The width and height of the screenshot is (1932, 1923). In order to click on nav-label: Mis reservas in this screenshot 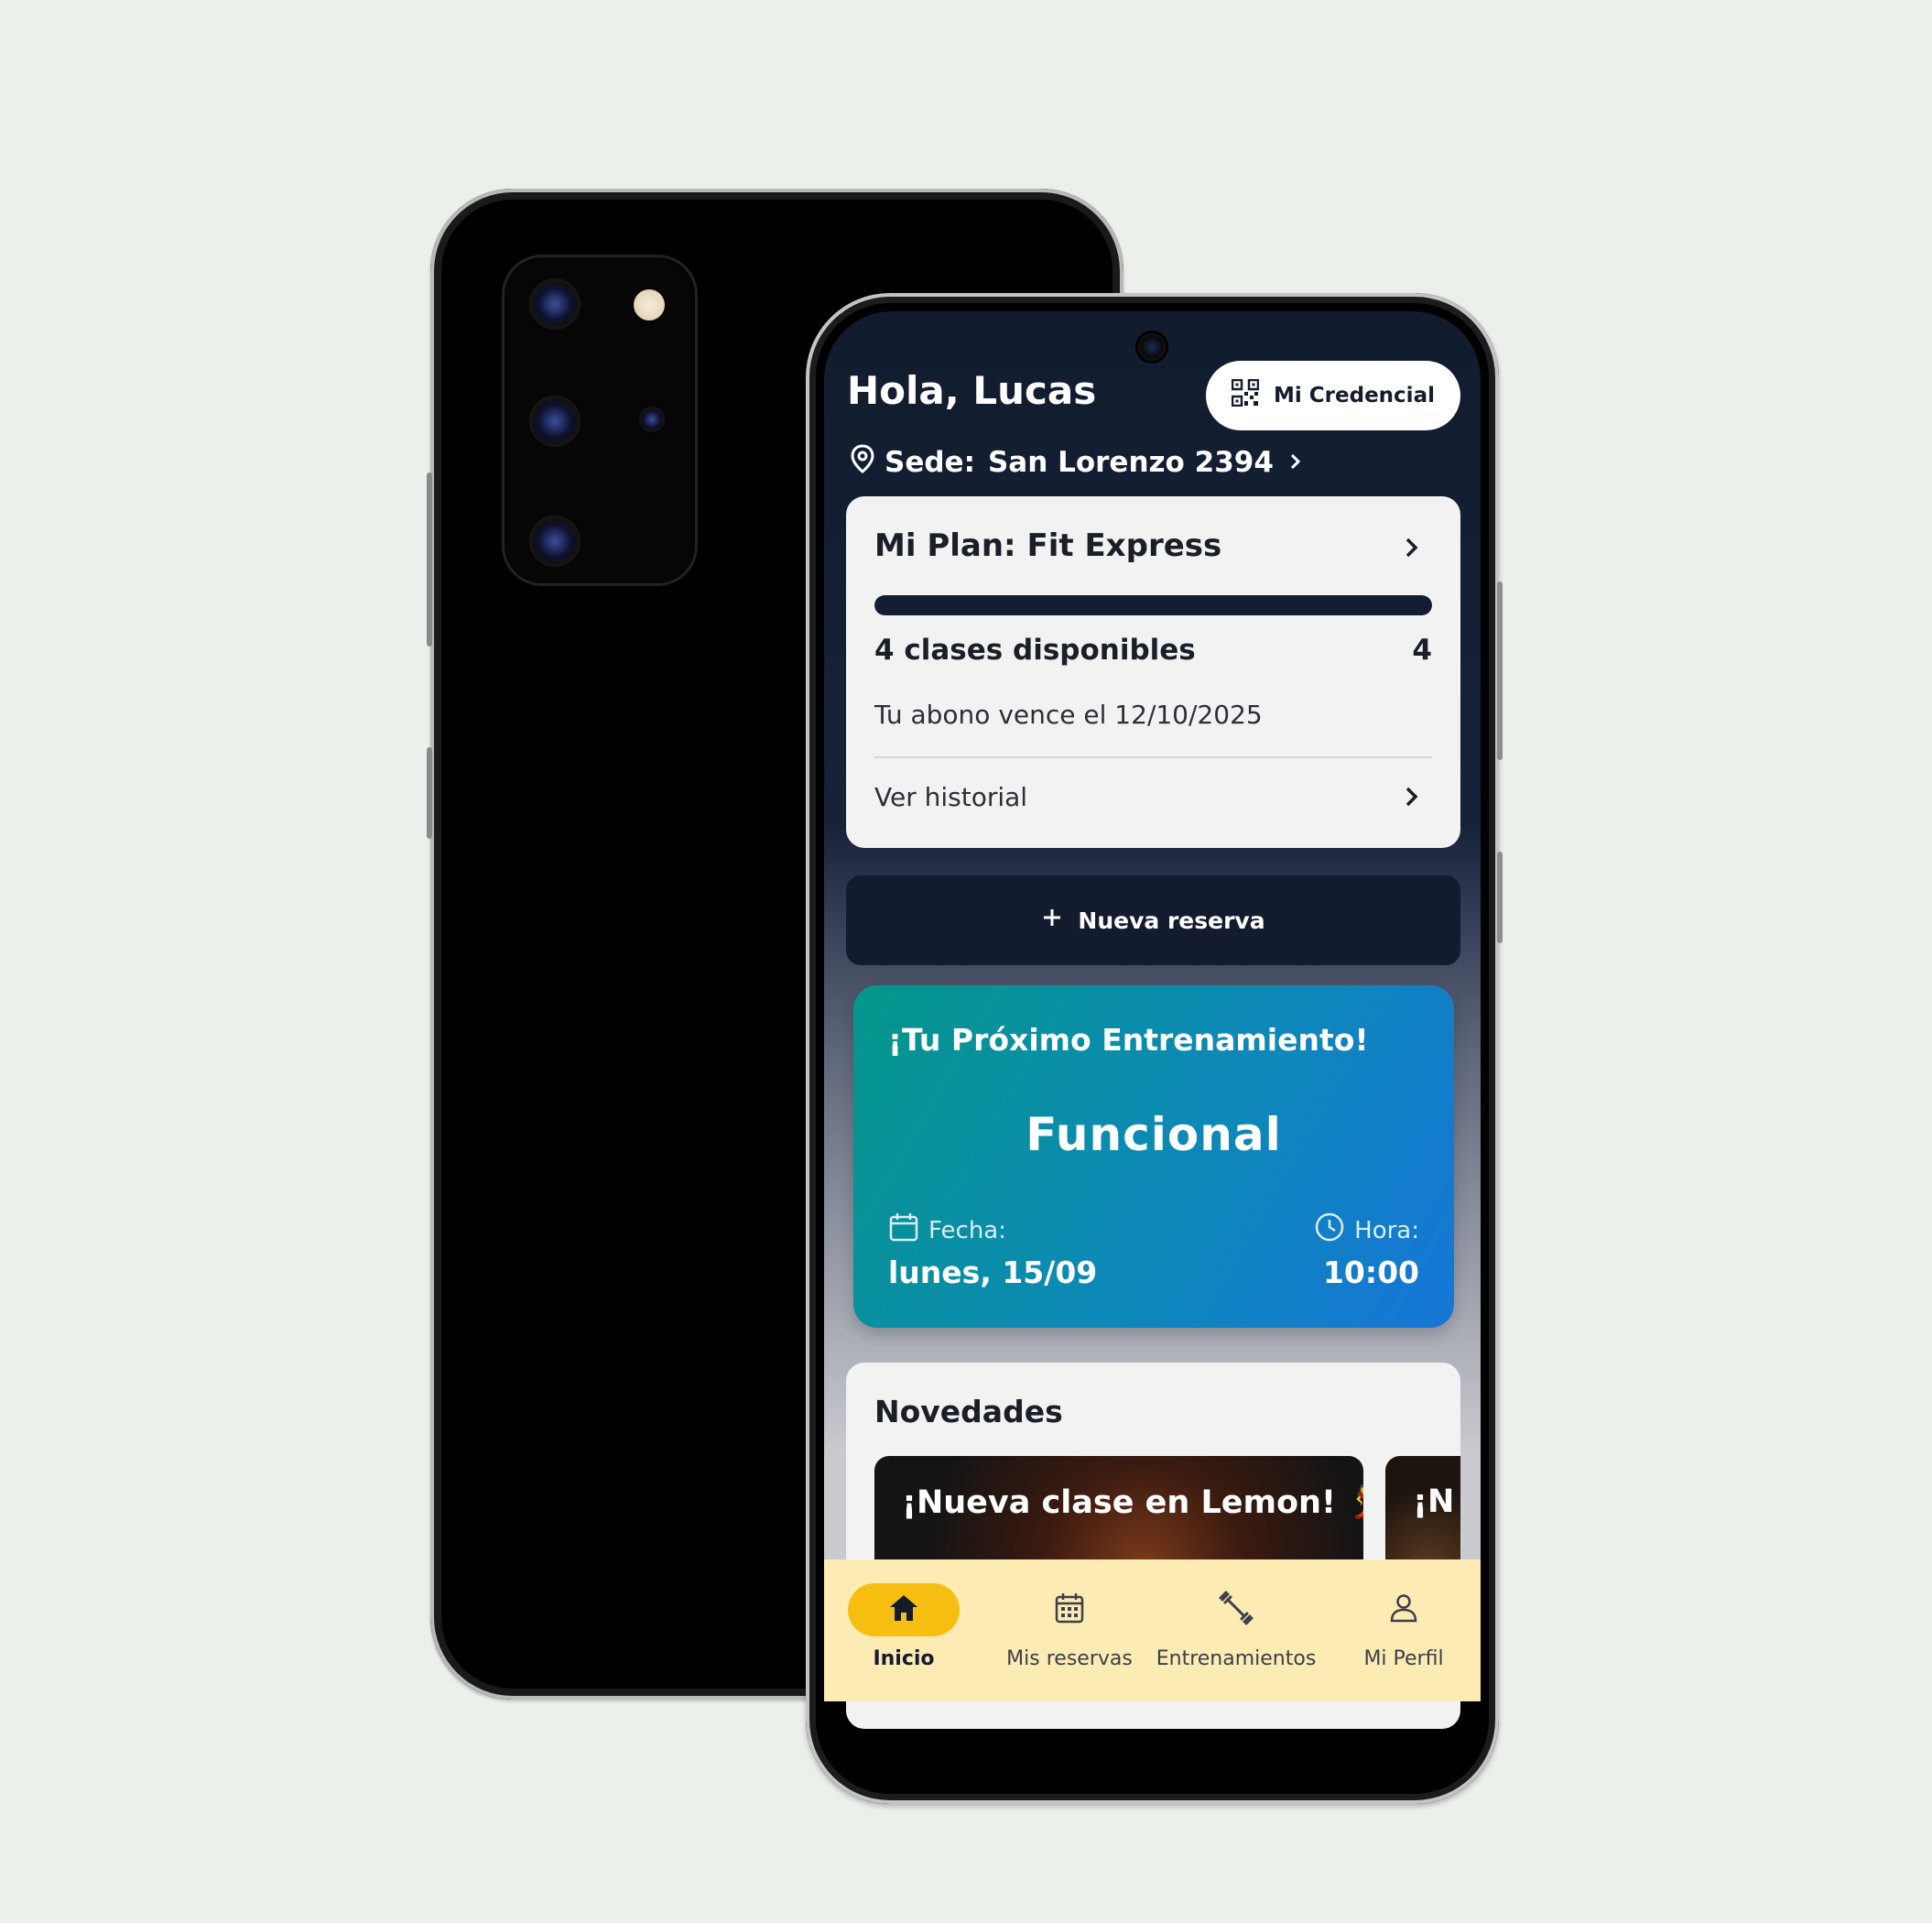, I will do `click(1069, 1658)`.